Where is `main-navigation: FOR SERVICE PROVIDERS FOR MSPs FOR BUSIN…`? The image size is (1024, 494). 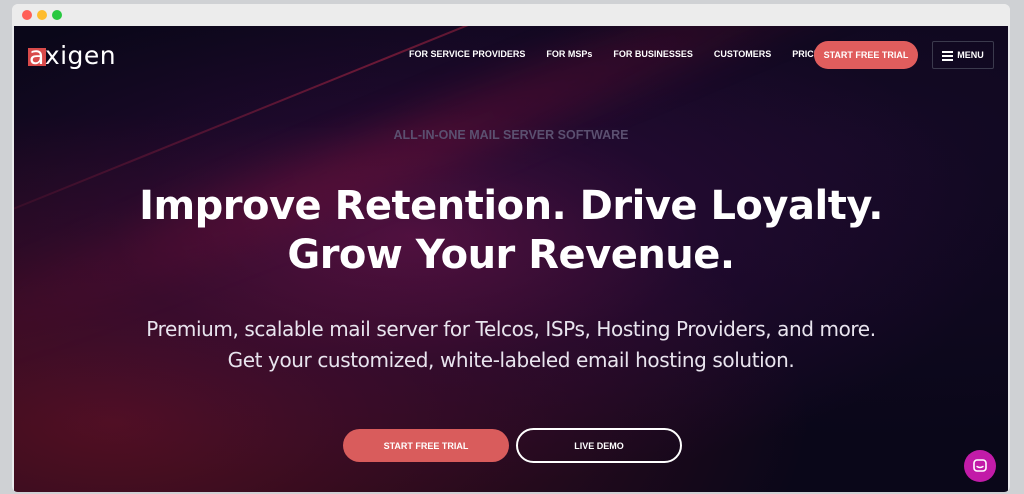 main-navigation: FOR SERVICE PROVIDERS FOR MSPs FOR BUSIN… is located at coordinates (630, 54).